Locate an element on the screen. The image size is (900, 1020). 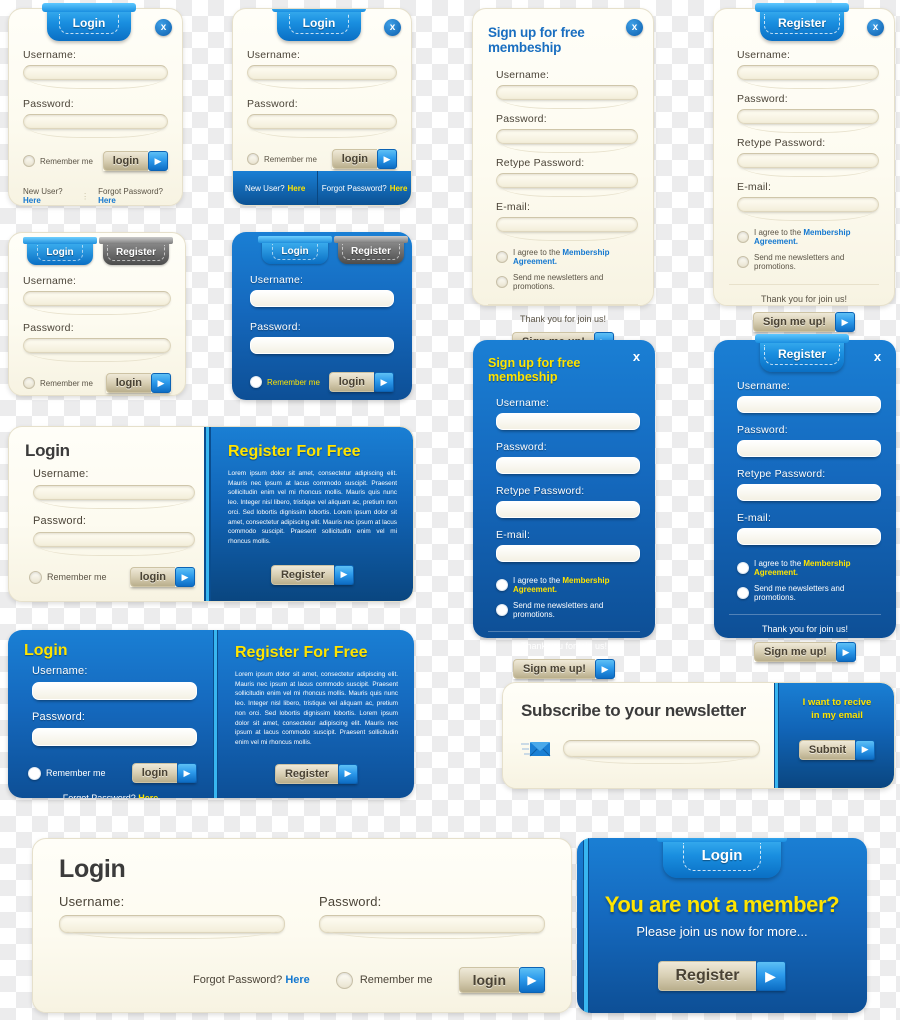
not-member-headline: You are not a member? is located at coordinates (722, 904).